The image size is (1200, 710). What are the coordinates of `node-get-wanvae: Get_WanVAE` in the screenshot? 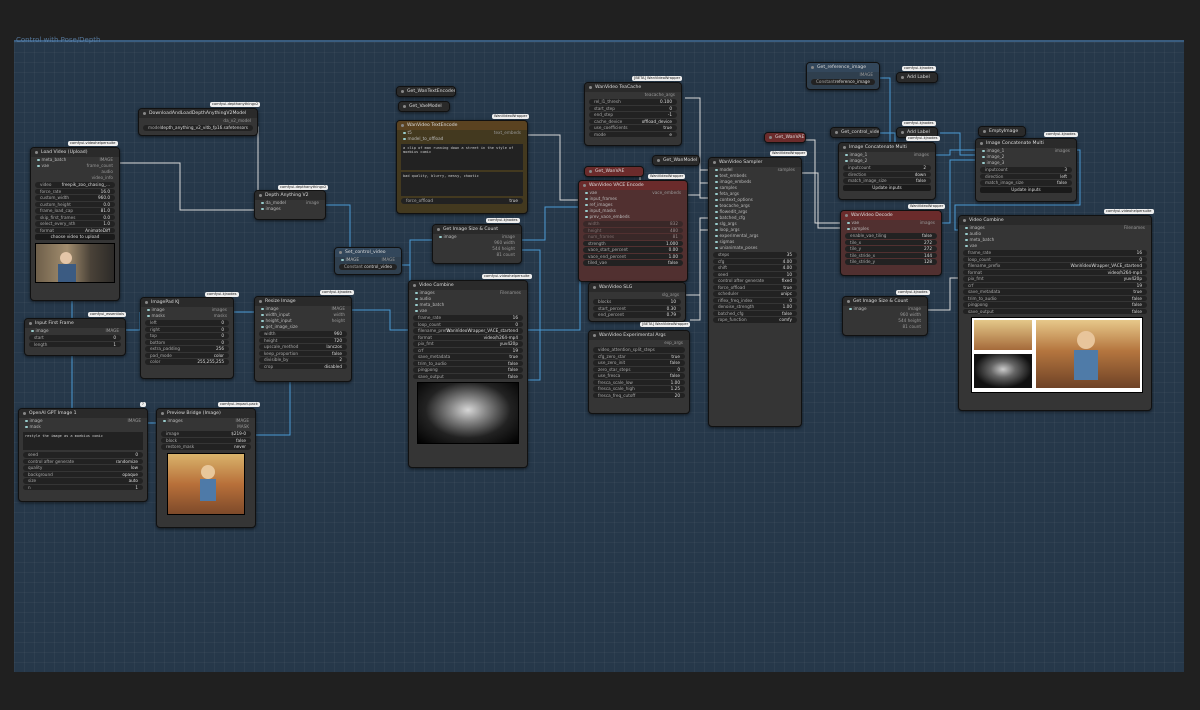 It's located at (614, 171).